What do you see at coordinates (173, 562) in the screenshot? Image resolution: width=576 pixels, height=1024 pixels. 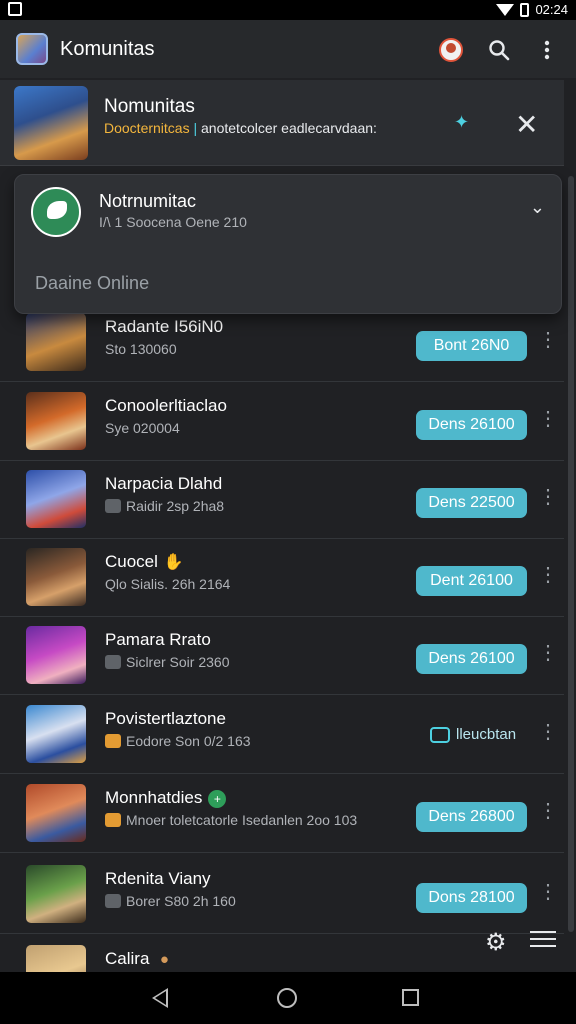 I see `thumbs-up-icon: ✋` at bounding box center [173, 562].